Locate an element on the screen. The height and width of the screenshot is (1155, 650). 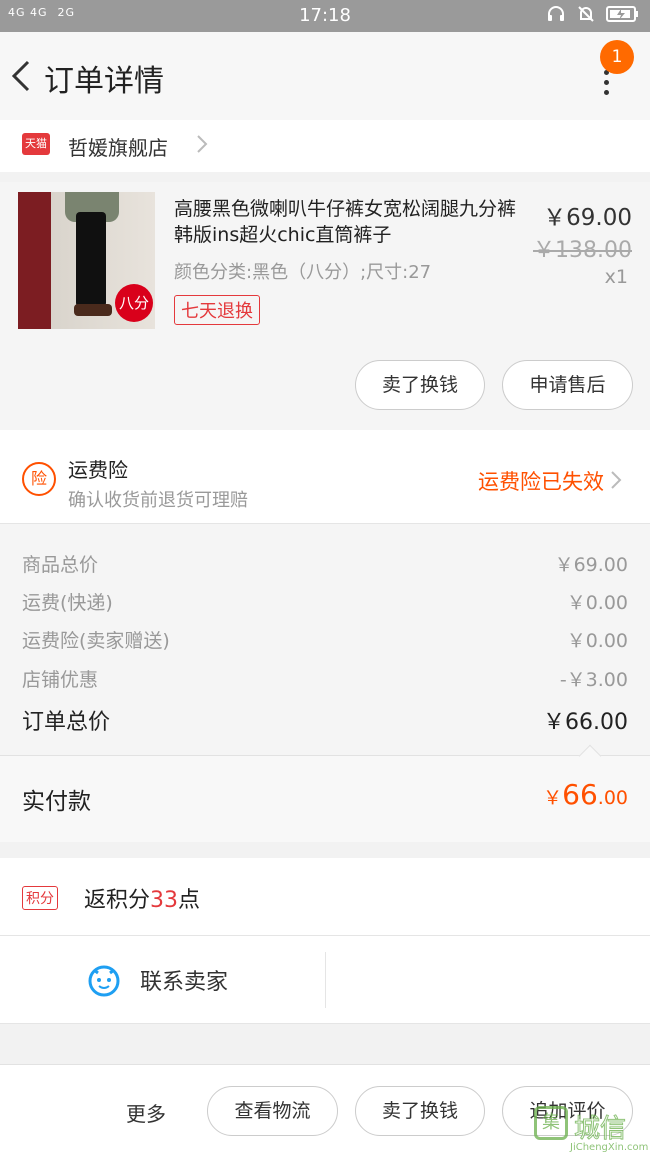
points-tag: 积分 is located at coordinates (40, 898).